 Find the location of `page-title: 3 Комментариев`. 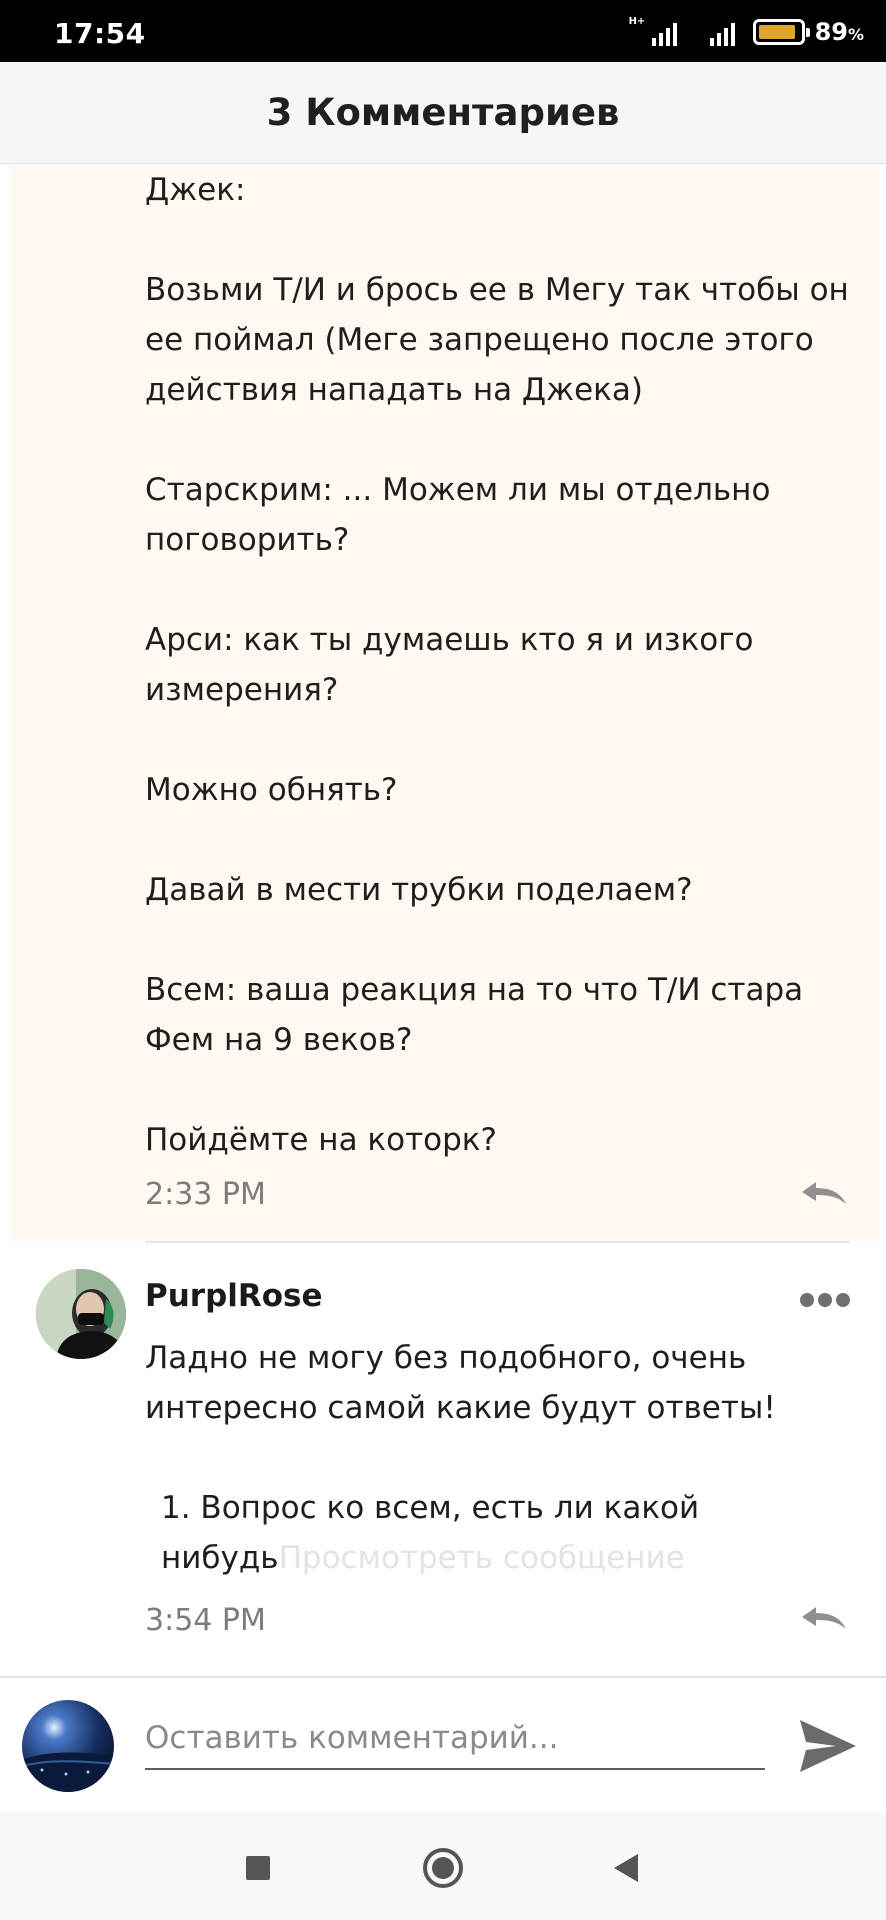

page-title: 3 Комментариев is located at coordinates (443, 112).